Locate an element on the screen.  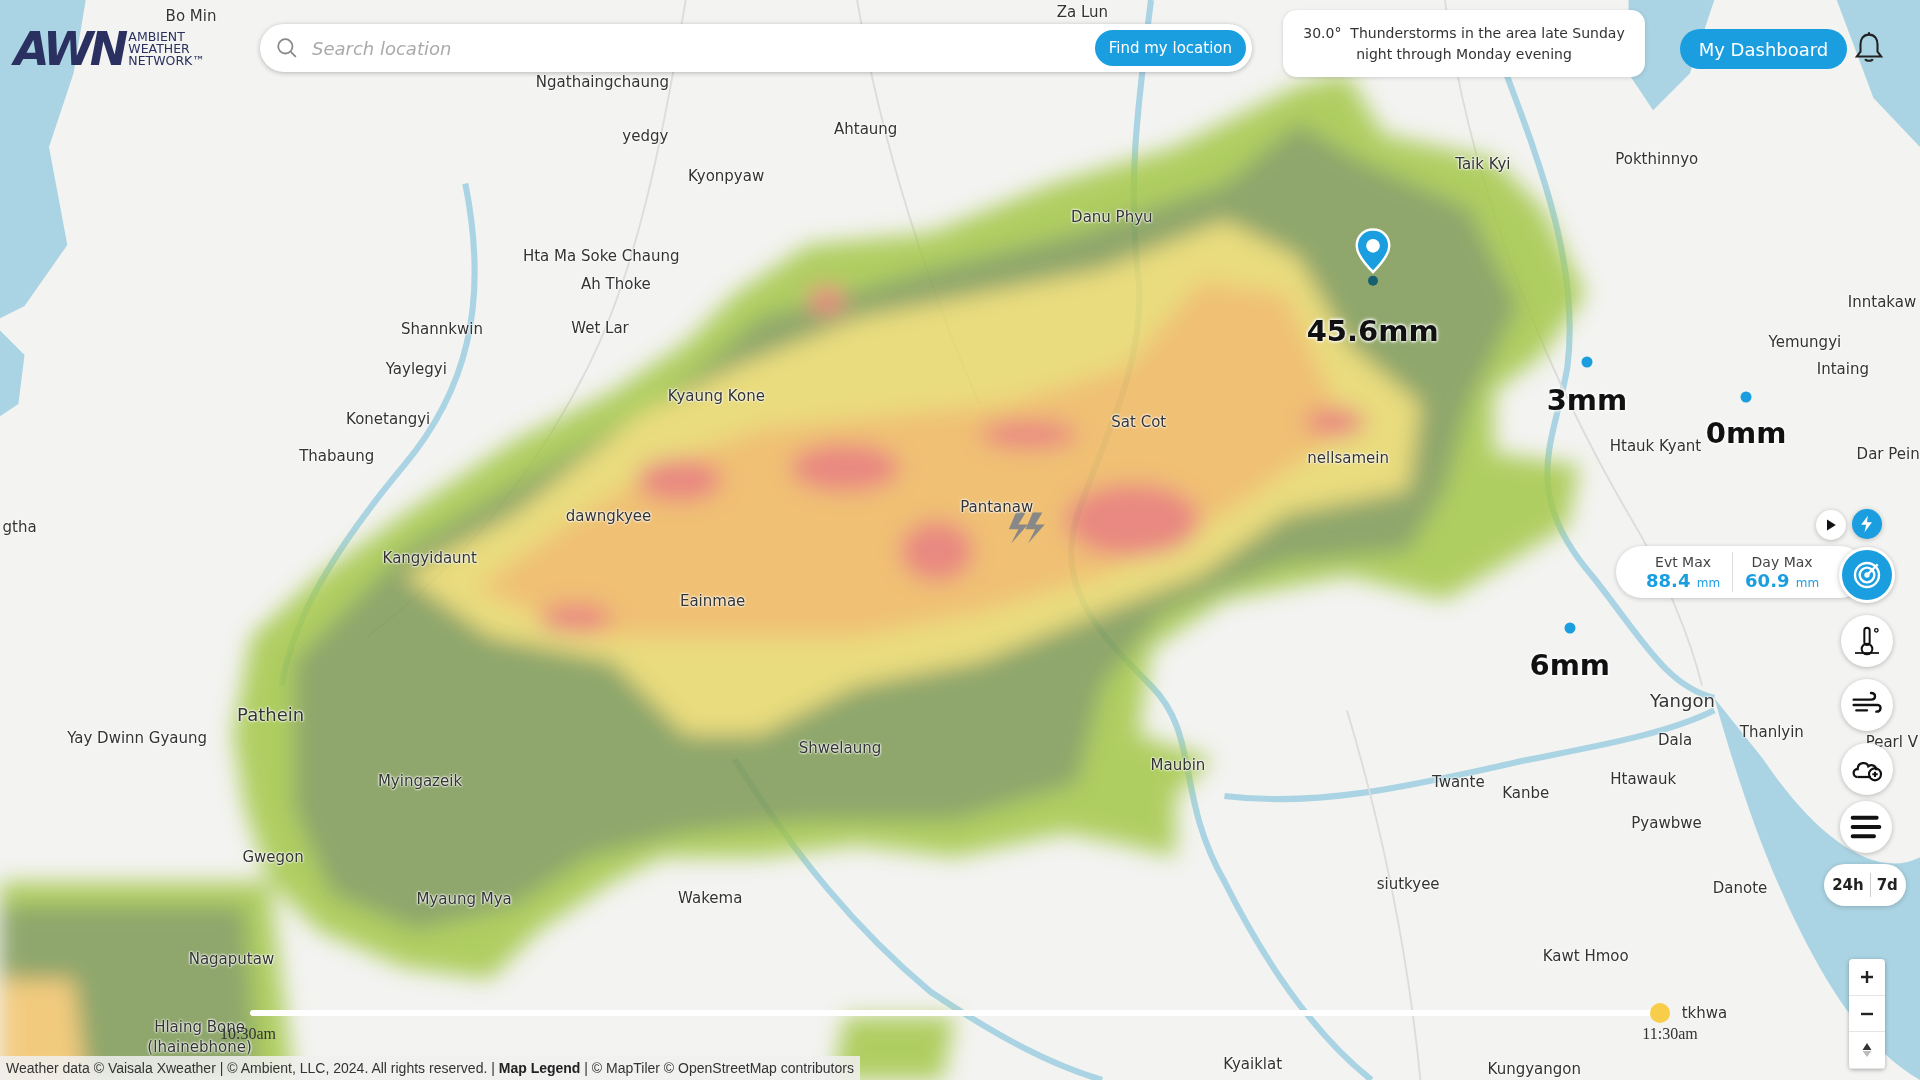
place-label: Pyawbwe is located at coordinates (1666, 822).